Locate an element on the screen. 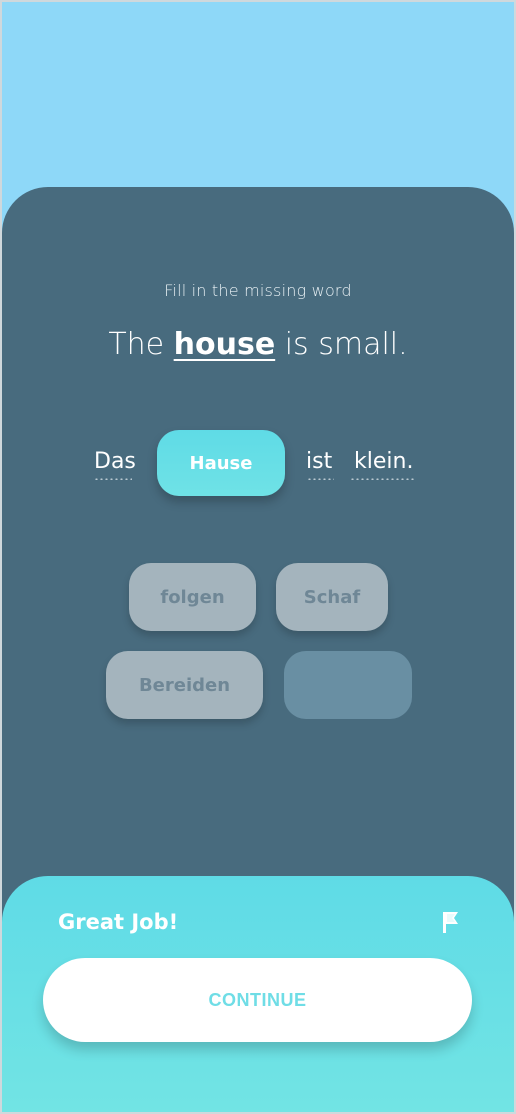  highlighted-word: house is located at coordinates (225, 344).